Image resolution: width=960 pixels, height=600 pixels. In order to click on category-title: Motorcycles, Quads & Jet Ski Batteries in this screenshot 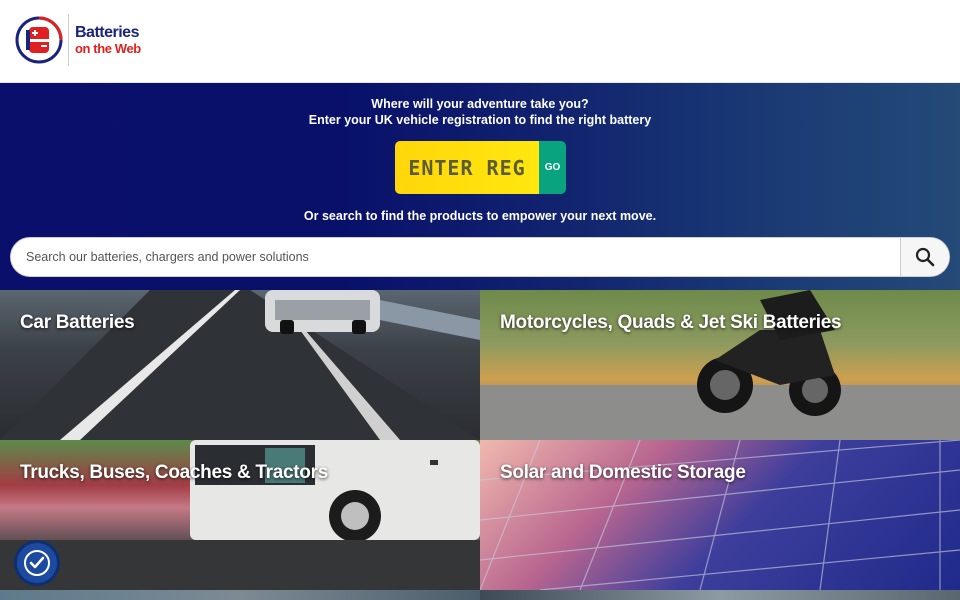, I will do `click(671, 322)`.